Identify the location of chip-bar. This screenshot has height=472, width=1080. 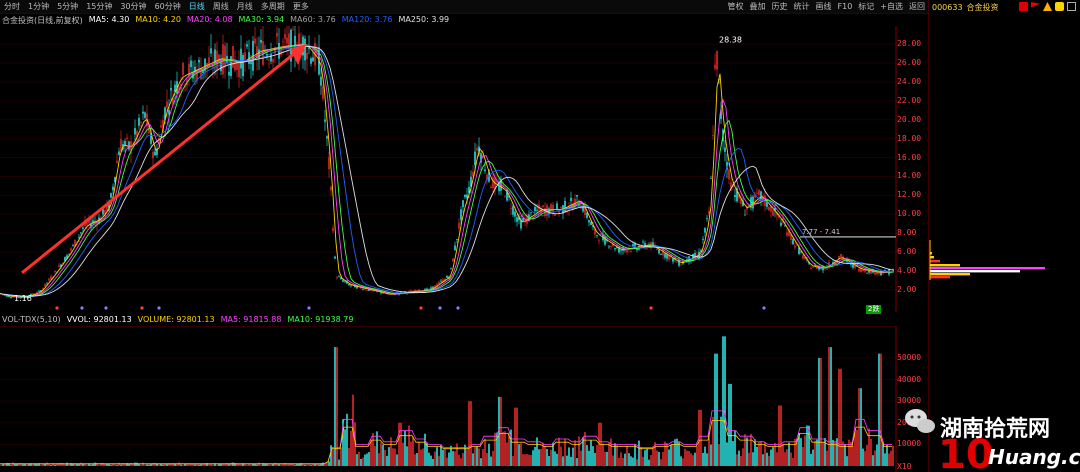
(935, 261).